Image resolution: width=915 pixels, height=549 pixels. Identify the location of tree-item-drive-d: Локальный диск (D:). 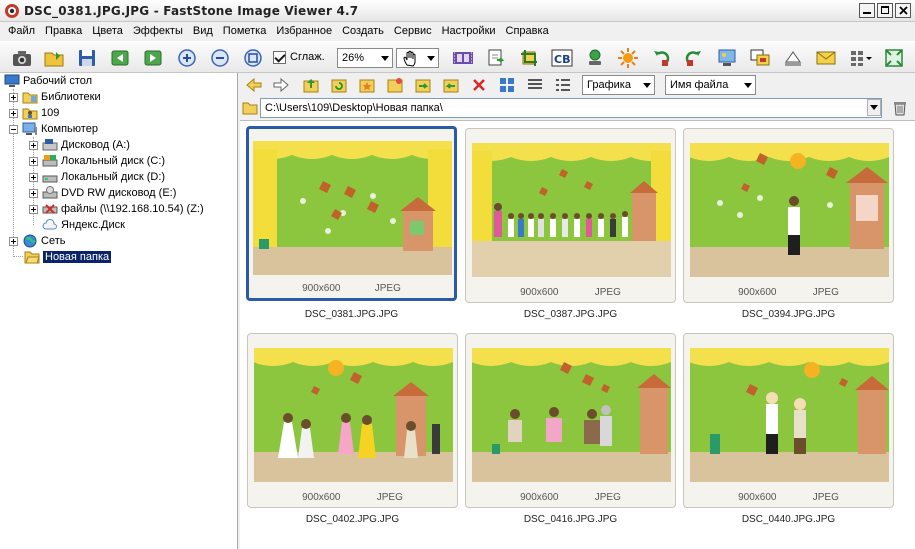
(97, 177).